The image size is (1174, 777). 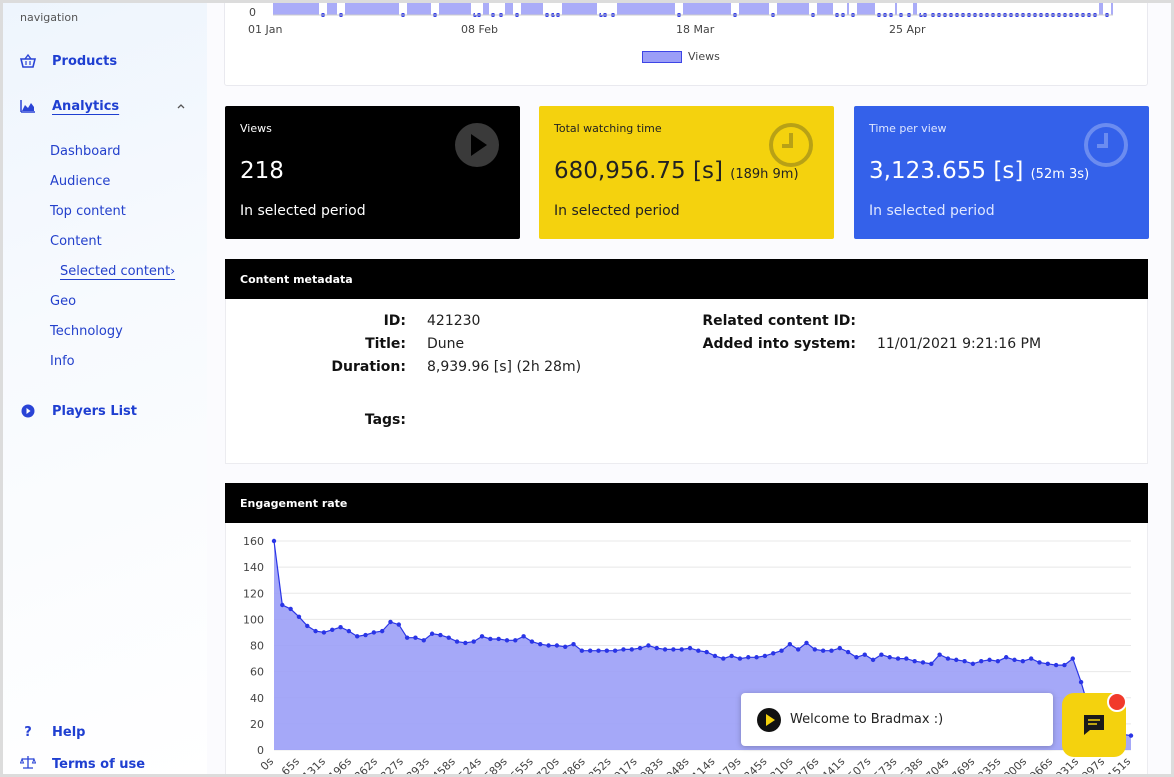 I want to click on x-tick-label: 114s, so click(x=704, y=766).